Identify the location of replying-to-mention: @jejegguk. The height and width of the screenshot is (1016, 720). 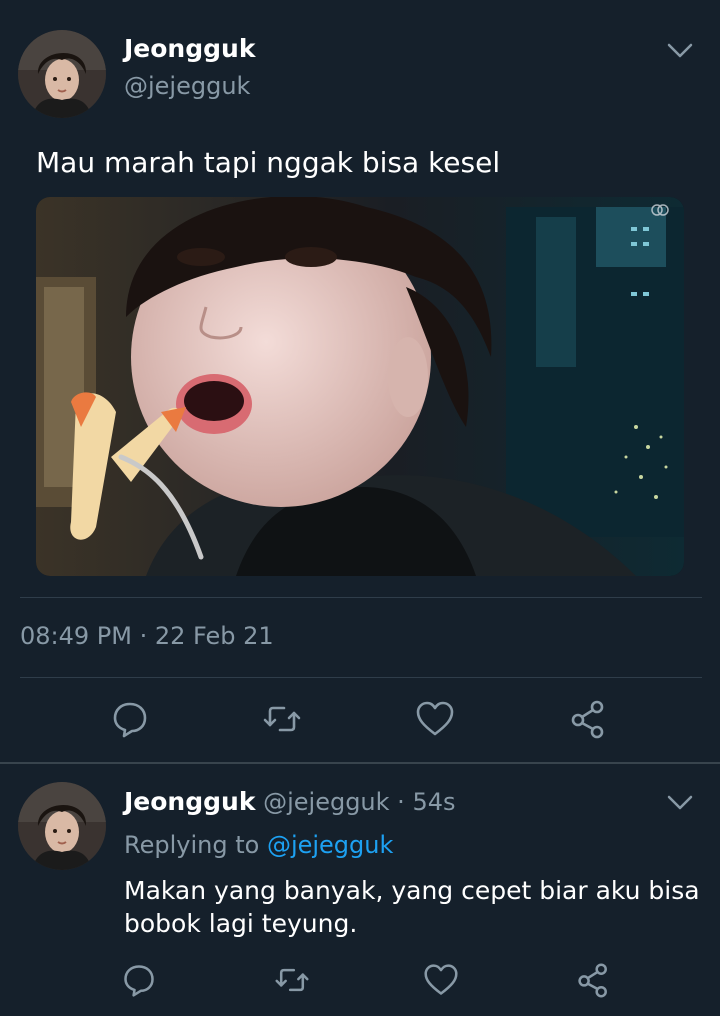
(330, 845).